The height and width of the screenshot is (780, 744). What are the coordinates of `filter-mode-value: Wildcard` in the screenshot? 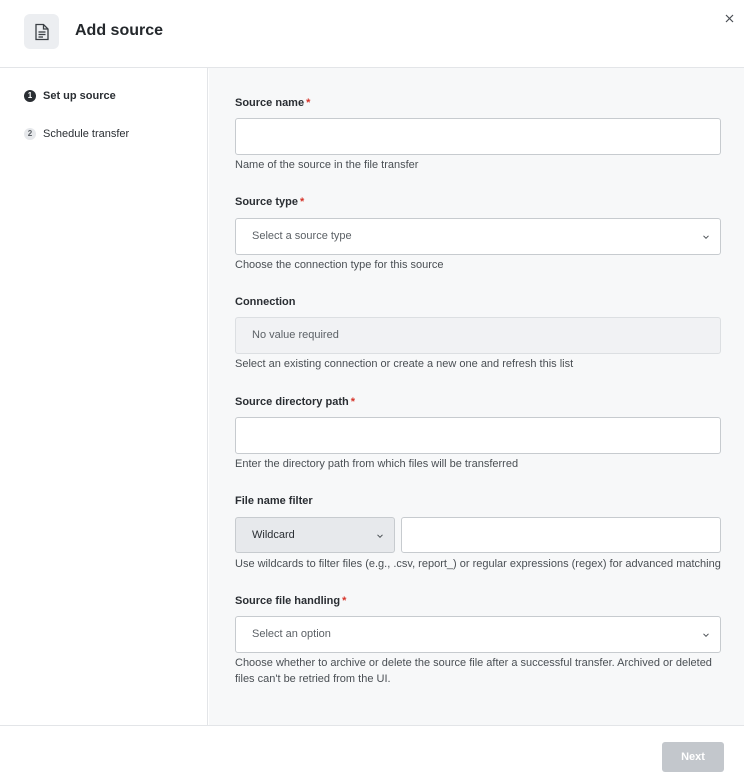 It's located at (273, 535).